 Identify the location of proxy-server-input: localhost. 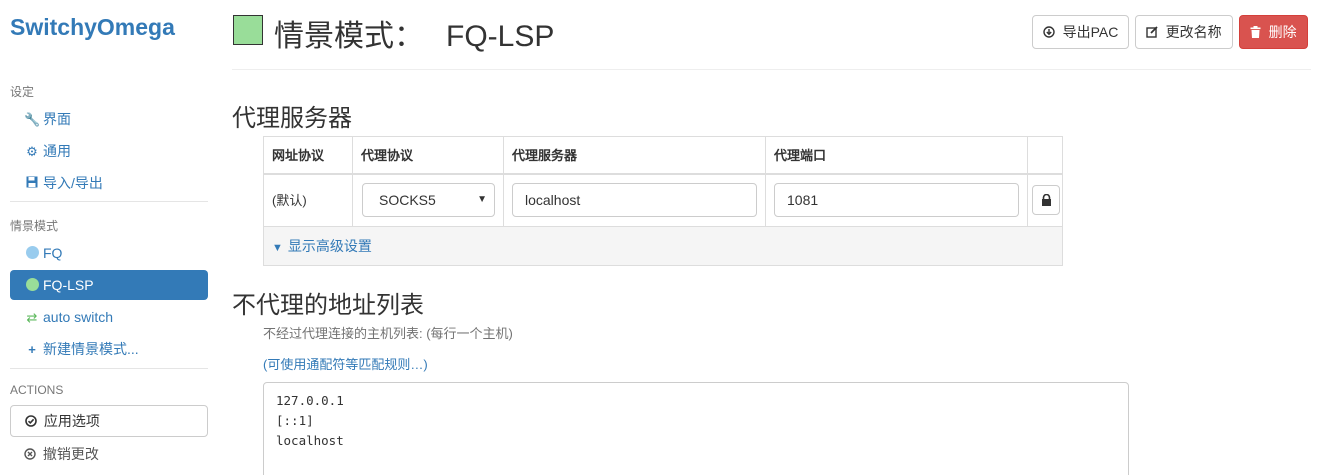
(634, 200).